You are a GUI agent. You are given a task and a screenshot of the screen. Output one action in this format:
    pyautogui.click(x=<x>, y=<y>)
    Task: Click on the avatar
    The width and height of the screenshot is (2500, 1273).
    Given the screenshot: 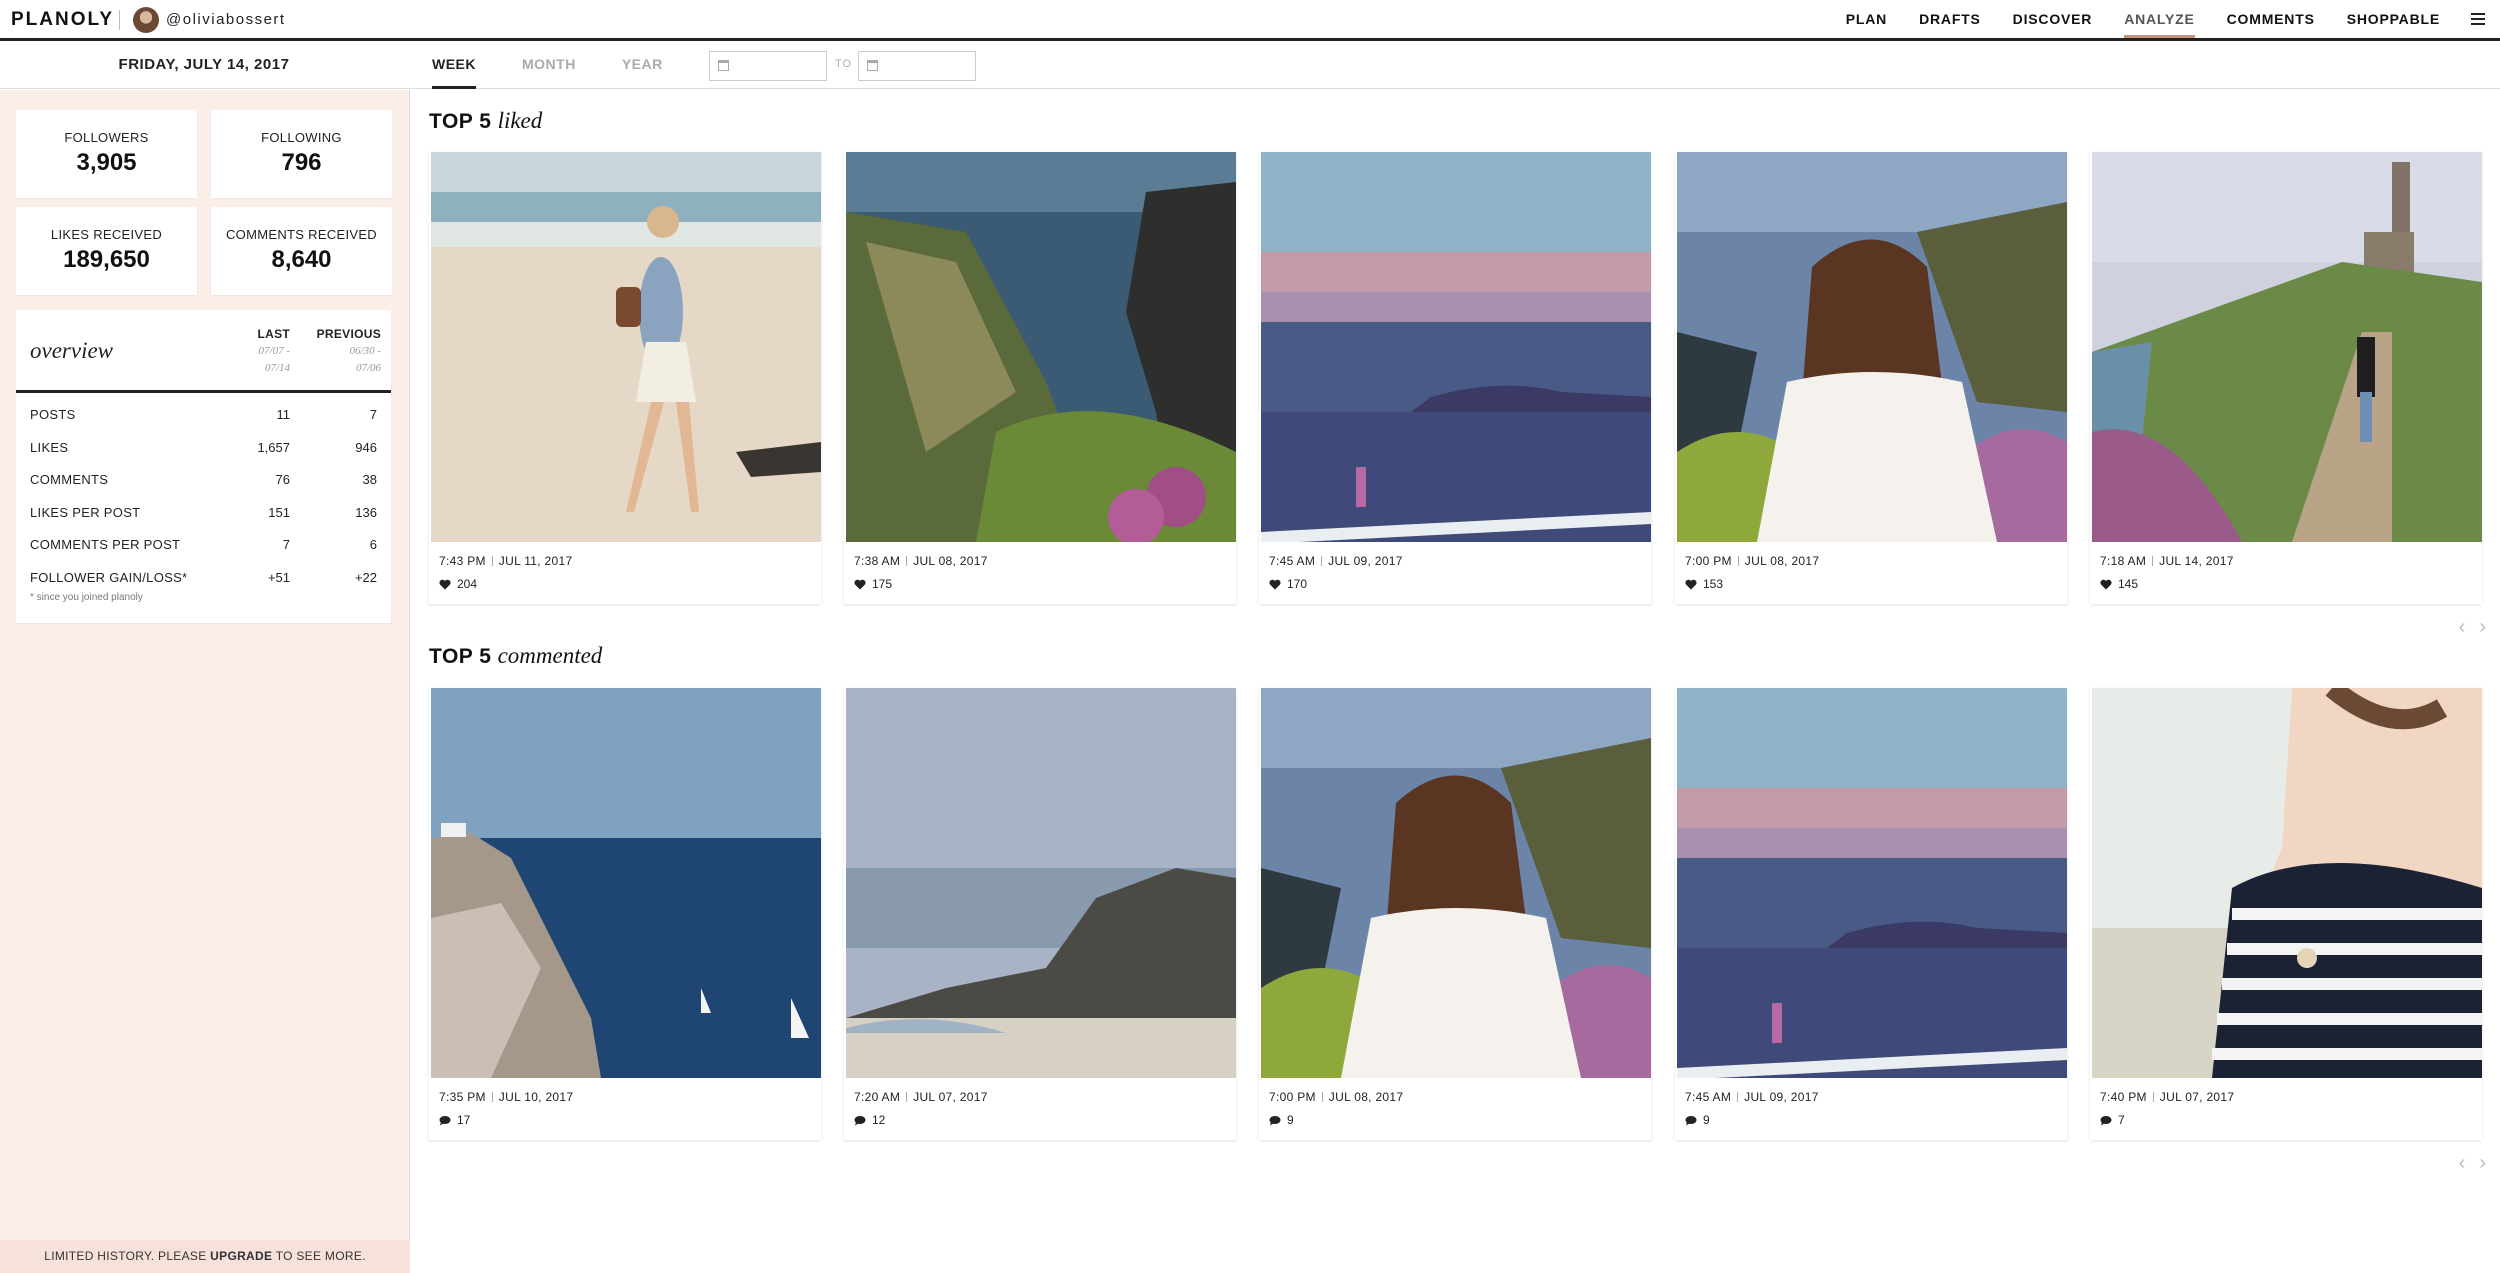 What is the action you would take?
    pyautogui.click(x=146, y=20)
    